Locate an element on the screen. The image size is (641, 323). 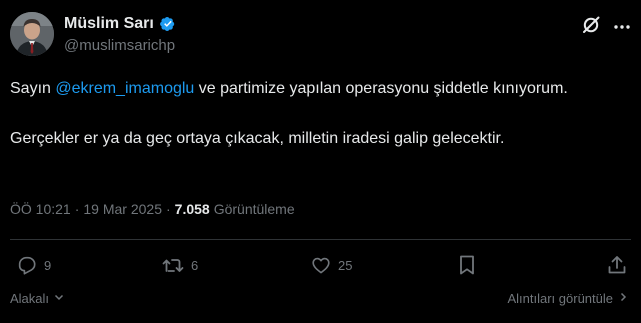
tweet-text-prefix: Sayın is located at coordinates (33, 88).